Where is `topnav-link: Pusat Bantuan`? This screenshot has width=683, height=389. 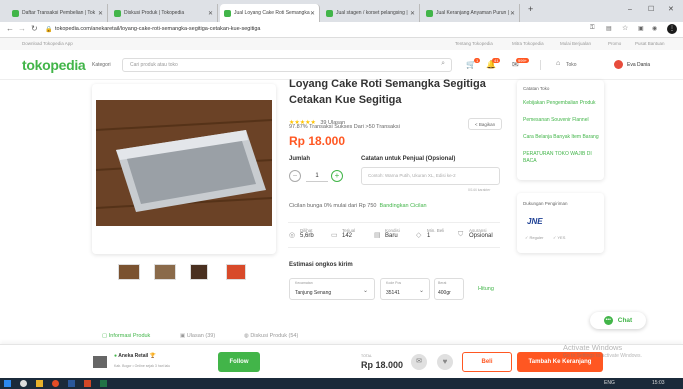
topnav-link: Pusat Bantuan is located at coordinates (650, 43).